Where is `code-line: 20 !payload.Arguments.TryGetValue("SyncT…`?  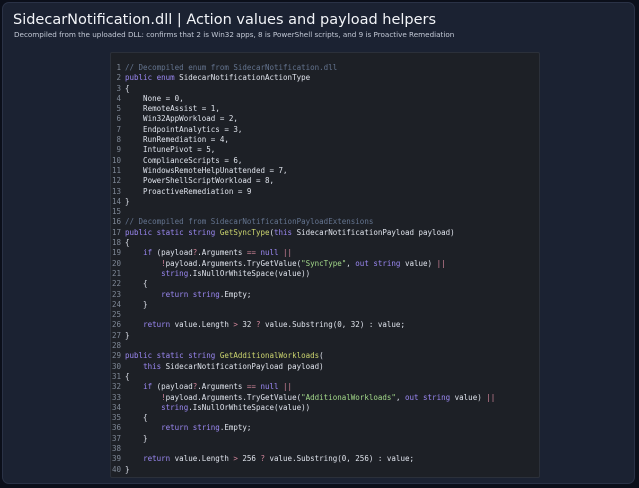 code-line: 20 !payload.Arguments.TryGetValue("SyncT… is located at coordinates (325, 264).